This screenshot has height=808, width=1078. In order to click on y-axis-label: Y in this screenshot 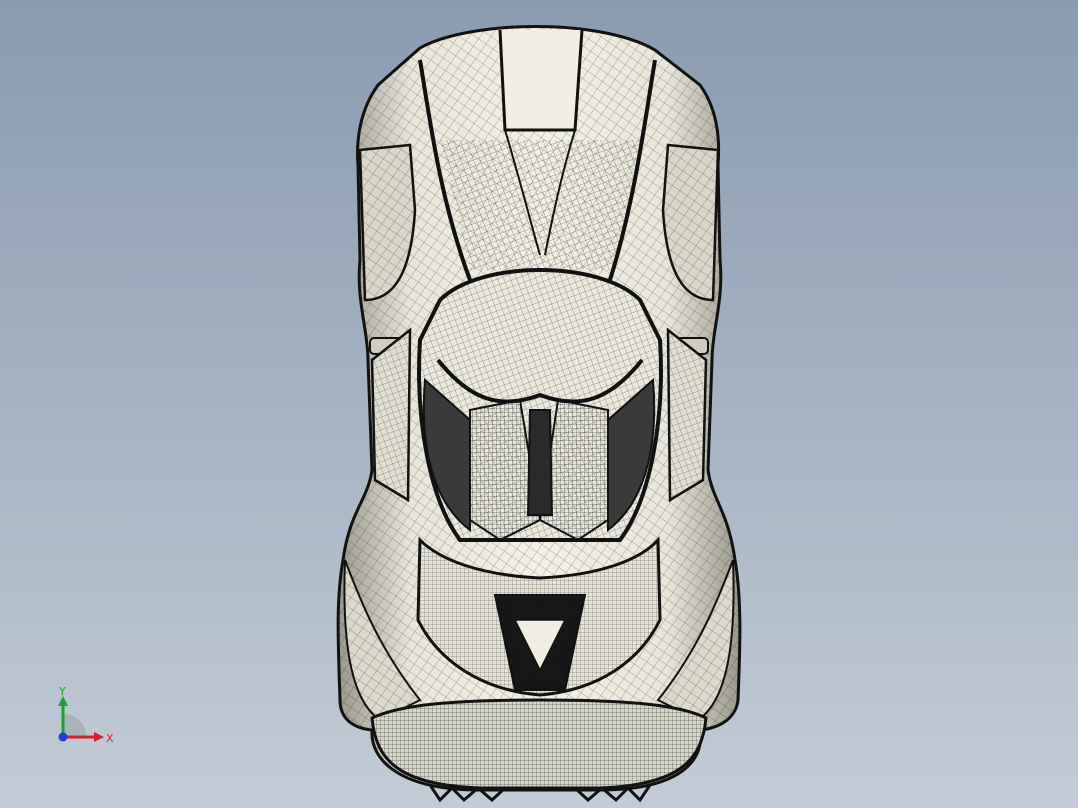, I will do `click(62, 691)`.